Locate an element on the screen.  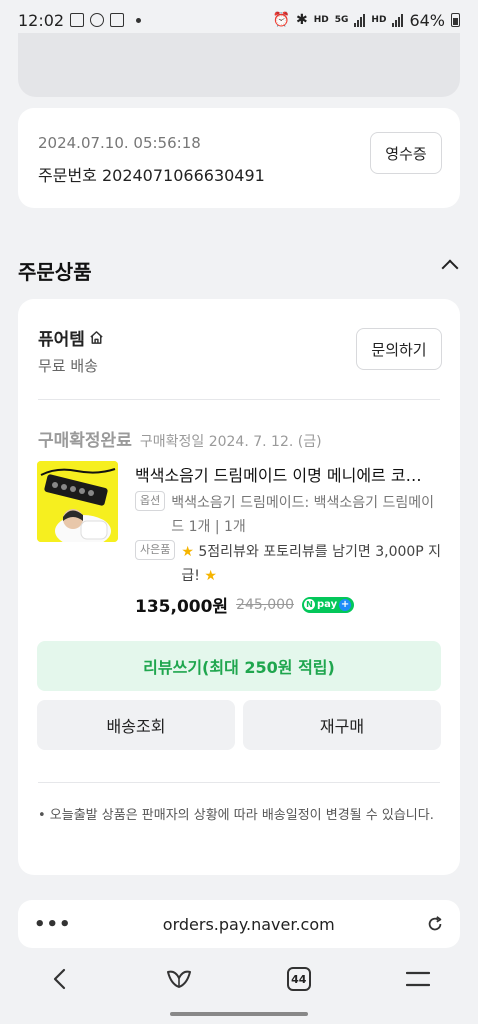
npay-n-icon: N is located at coordinates (309, 604).